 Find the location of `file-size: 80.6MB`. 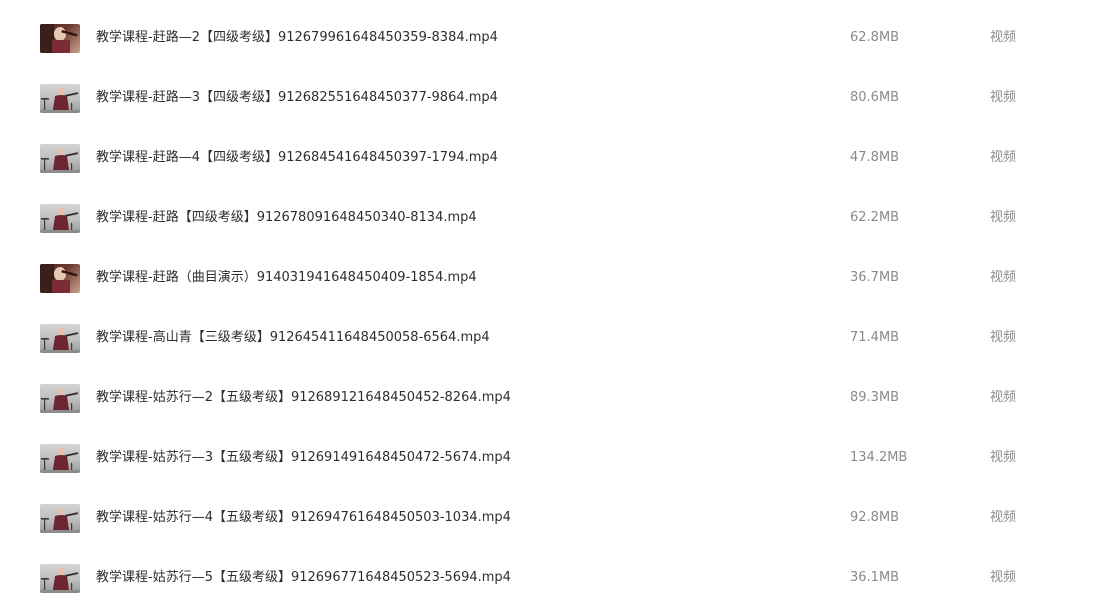

file-size: 80.6MB is located at coordinates (875, 97).